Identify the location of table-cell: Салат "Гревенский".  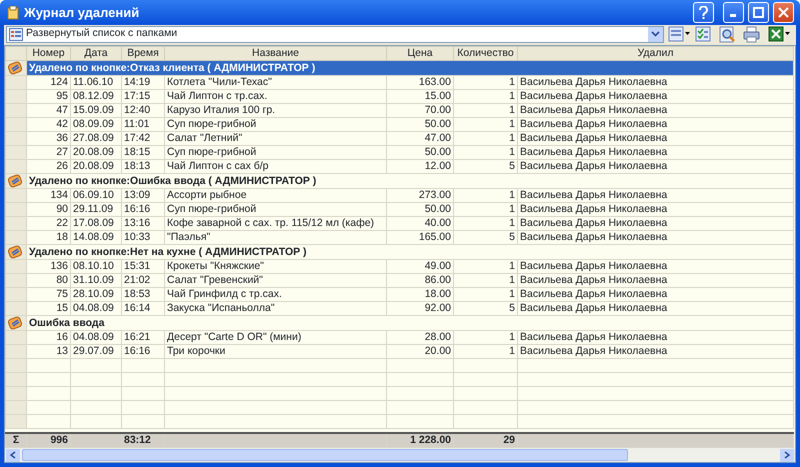
(275, 281).